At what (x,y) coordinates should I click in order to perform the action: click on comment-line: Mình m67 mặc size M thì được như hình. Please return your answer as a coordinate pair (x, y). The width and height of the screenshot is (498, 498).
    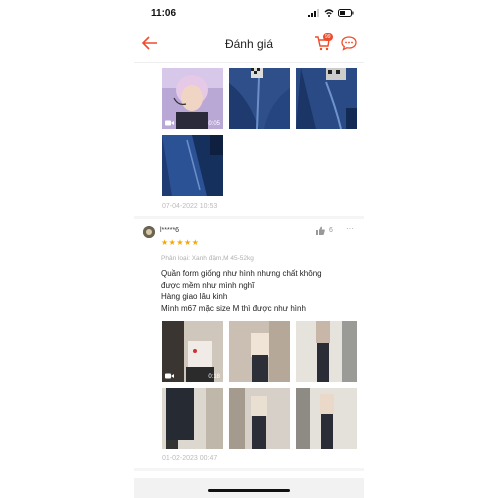
    Looking at the image, I should click on (233, 308).